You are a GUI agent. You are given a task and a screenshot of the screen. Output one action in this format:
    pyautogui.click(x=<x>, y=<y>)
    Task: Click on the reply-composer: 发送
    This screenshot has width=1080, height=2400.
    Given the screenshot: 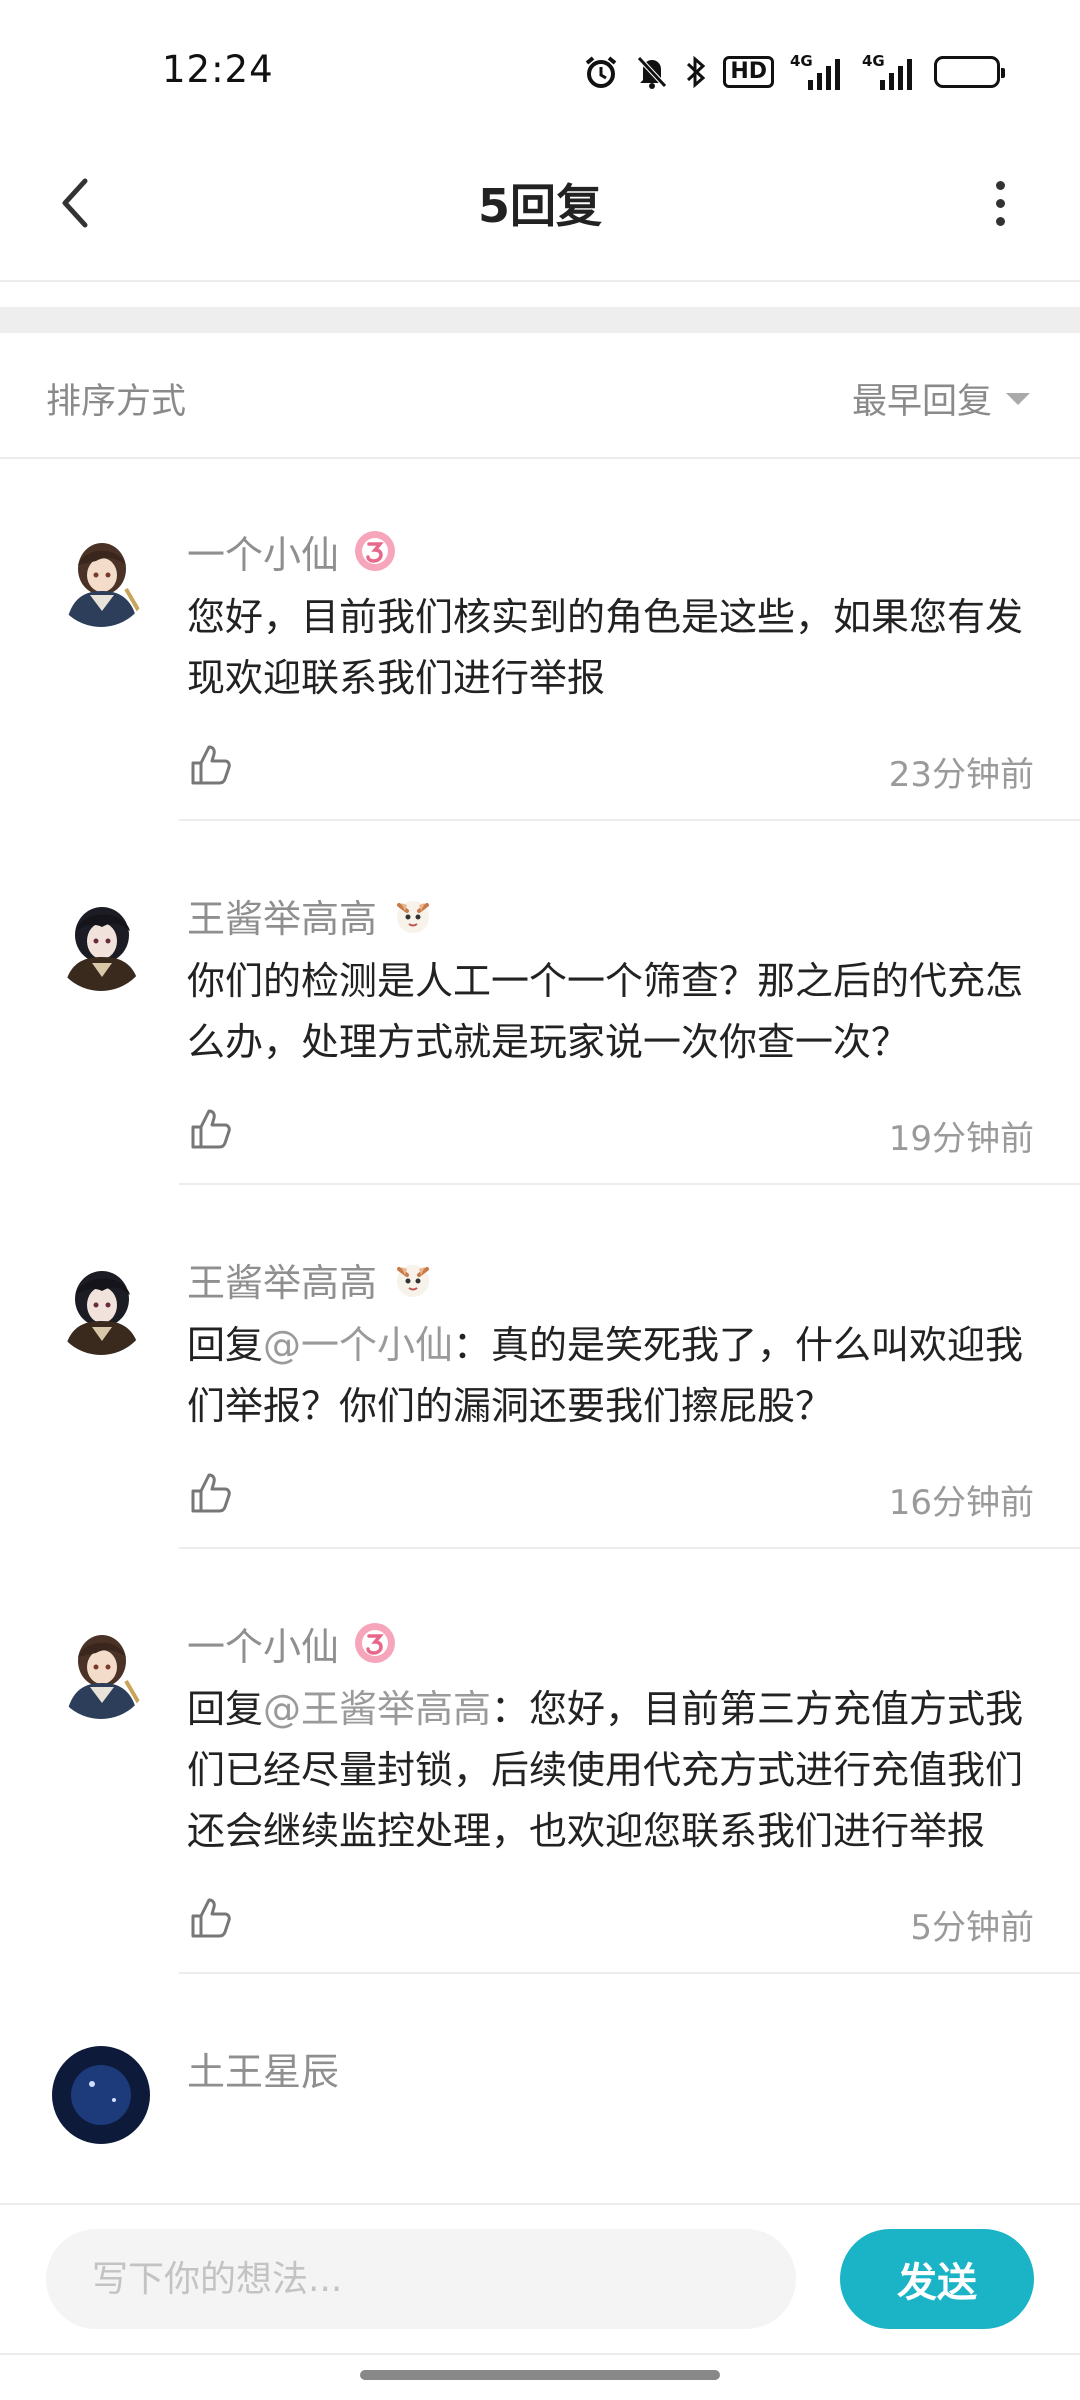 What is the action you would take?
    pyautogui.click(x=540, y=2279)
    